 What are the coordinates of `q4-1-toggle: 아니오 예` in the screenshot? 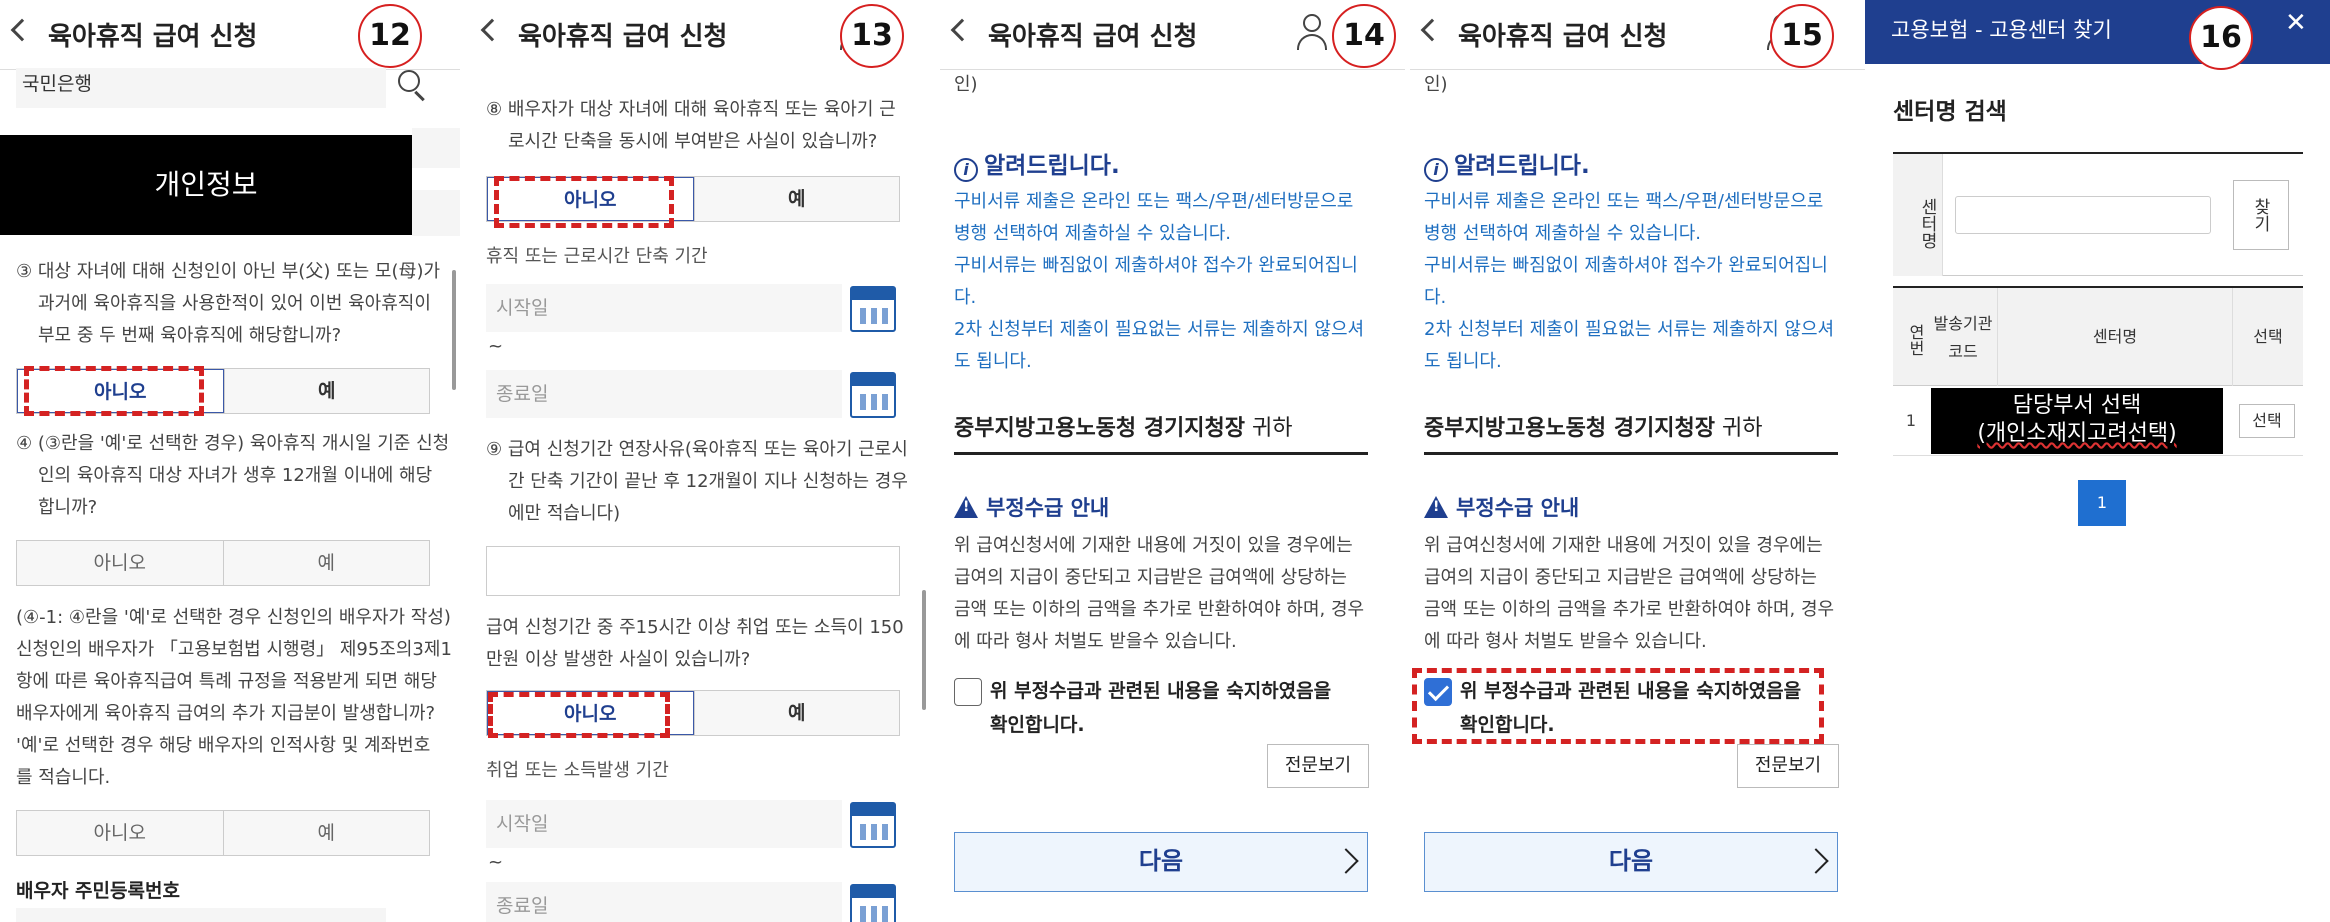 It's located at (223, 833).